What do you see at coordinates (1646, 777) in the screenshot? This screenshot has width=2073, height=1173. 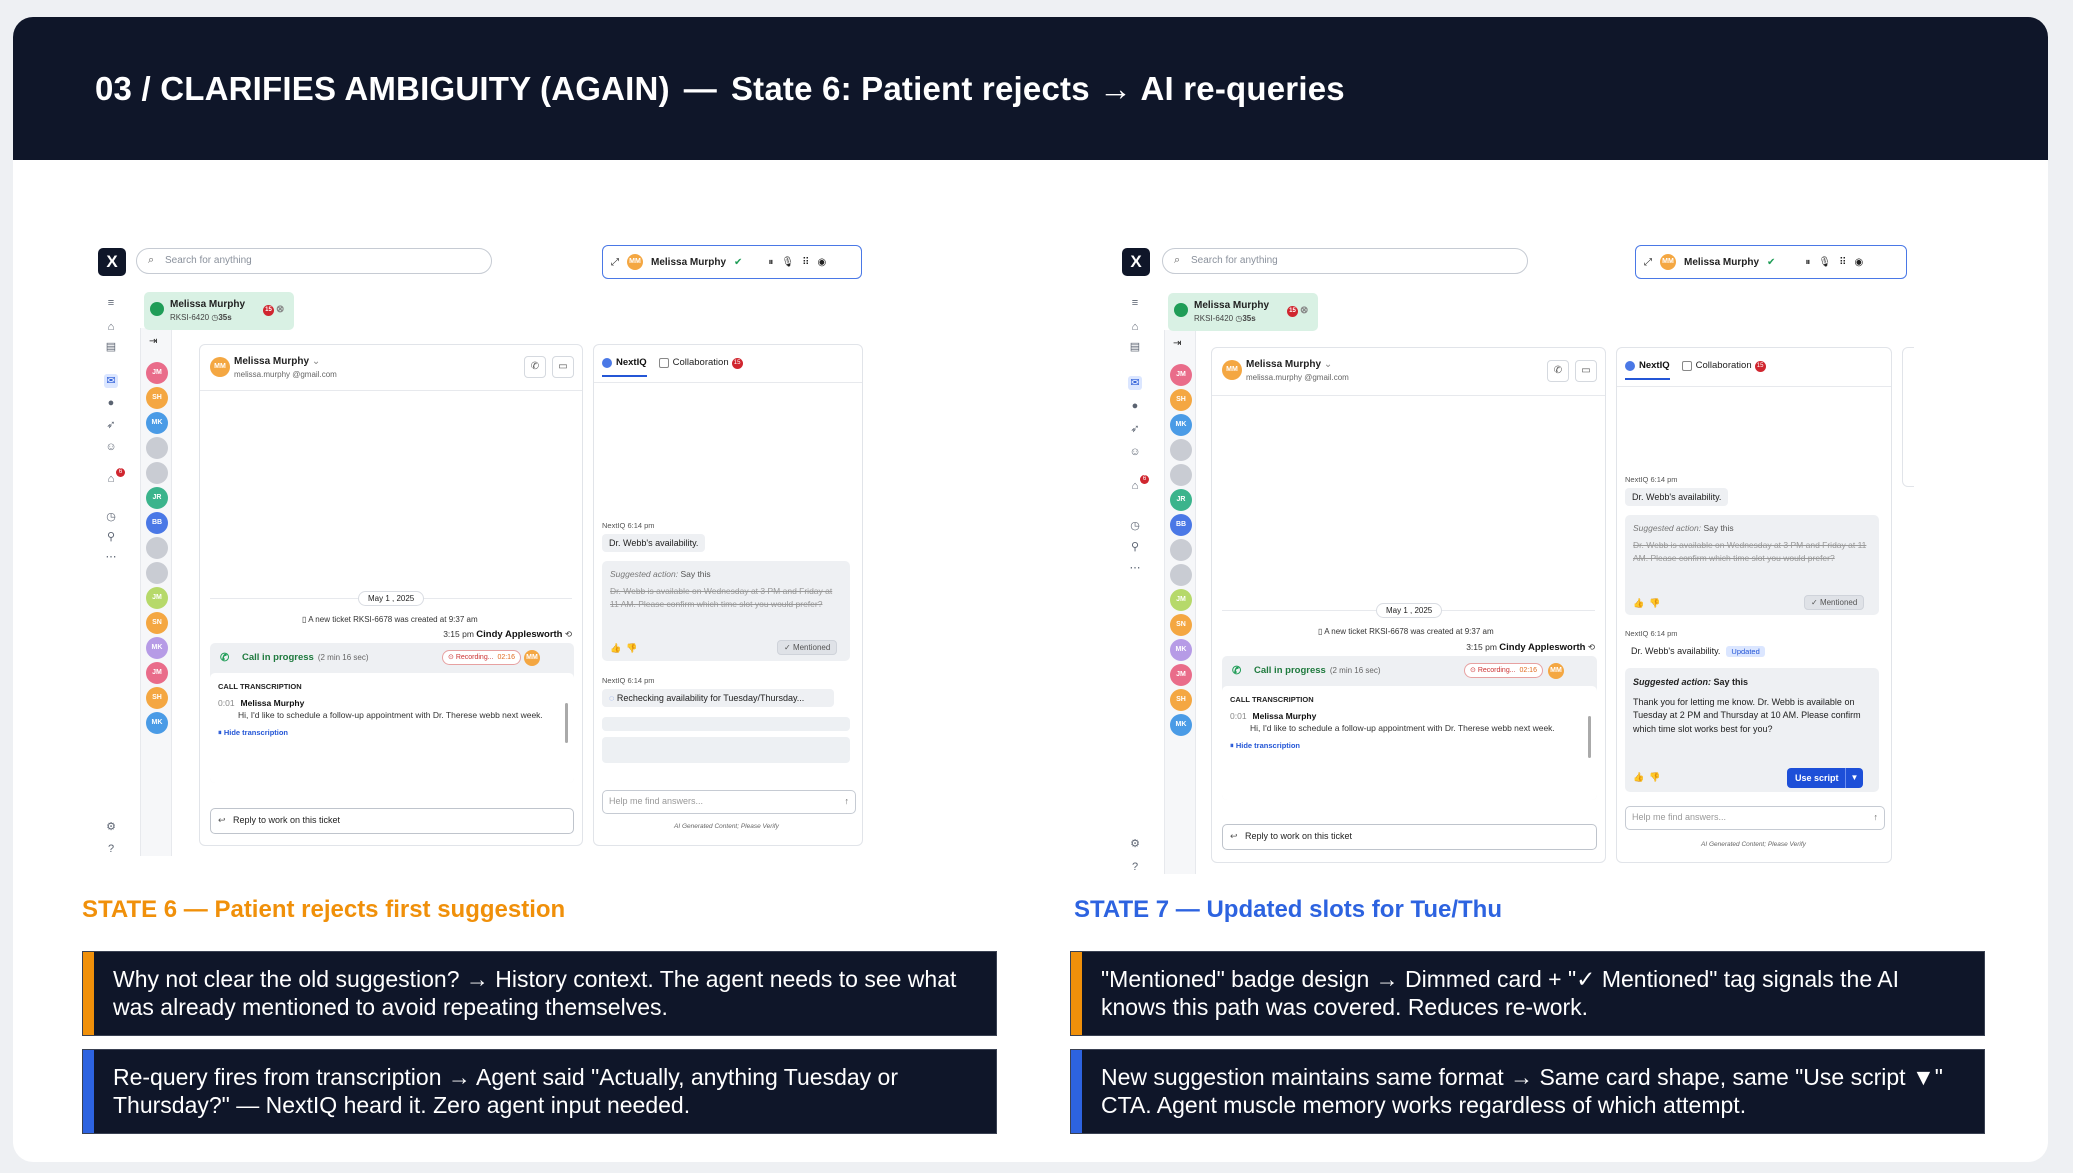 I see `feedback-icons-2: 👍 👎` at bounding box center [1646, 777].